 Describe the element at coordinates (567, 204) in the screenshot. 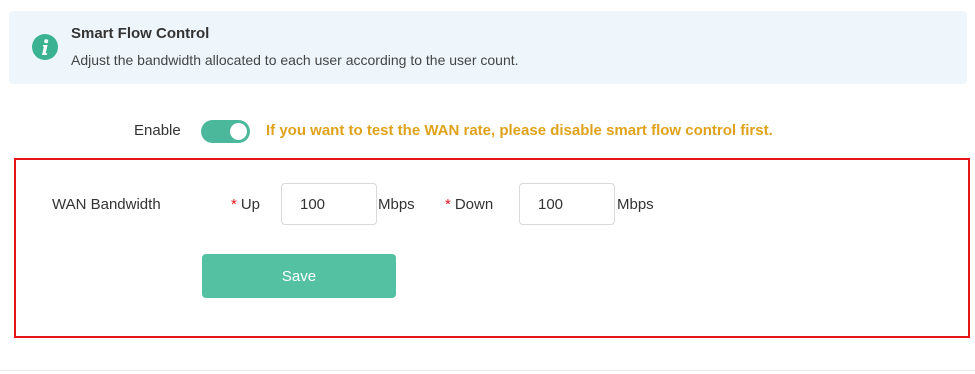

I see `down-bandwidth-input` at that location.